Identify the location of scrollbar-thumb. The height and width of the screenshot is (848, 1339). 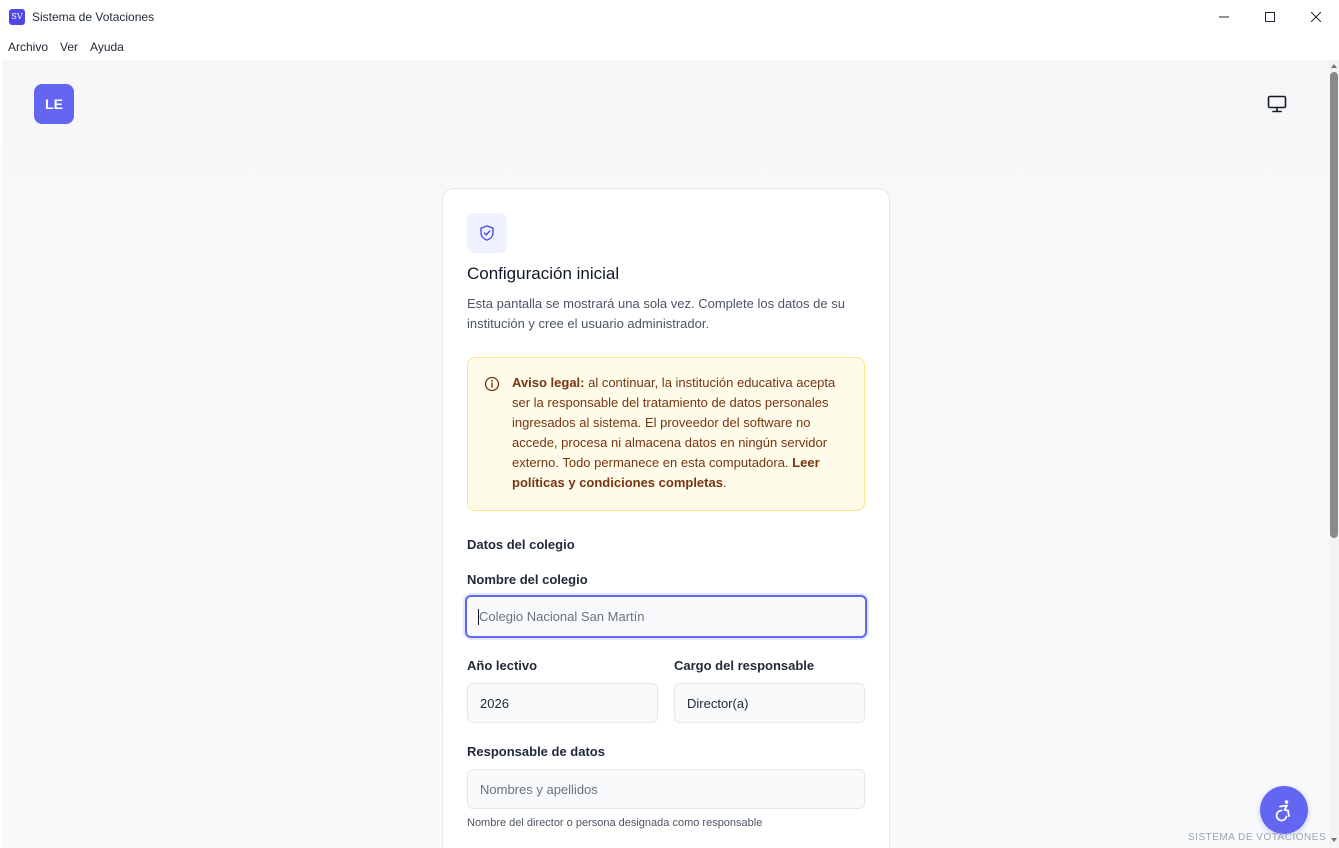
(1334, 305).